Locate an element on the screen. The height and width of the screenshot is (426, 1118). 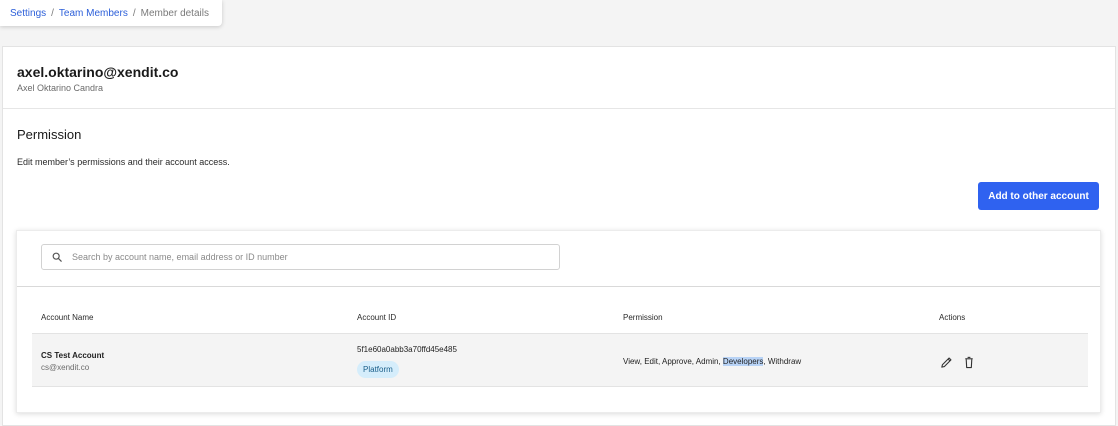
edit-button is located at coordinates (946, 362).